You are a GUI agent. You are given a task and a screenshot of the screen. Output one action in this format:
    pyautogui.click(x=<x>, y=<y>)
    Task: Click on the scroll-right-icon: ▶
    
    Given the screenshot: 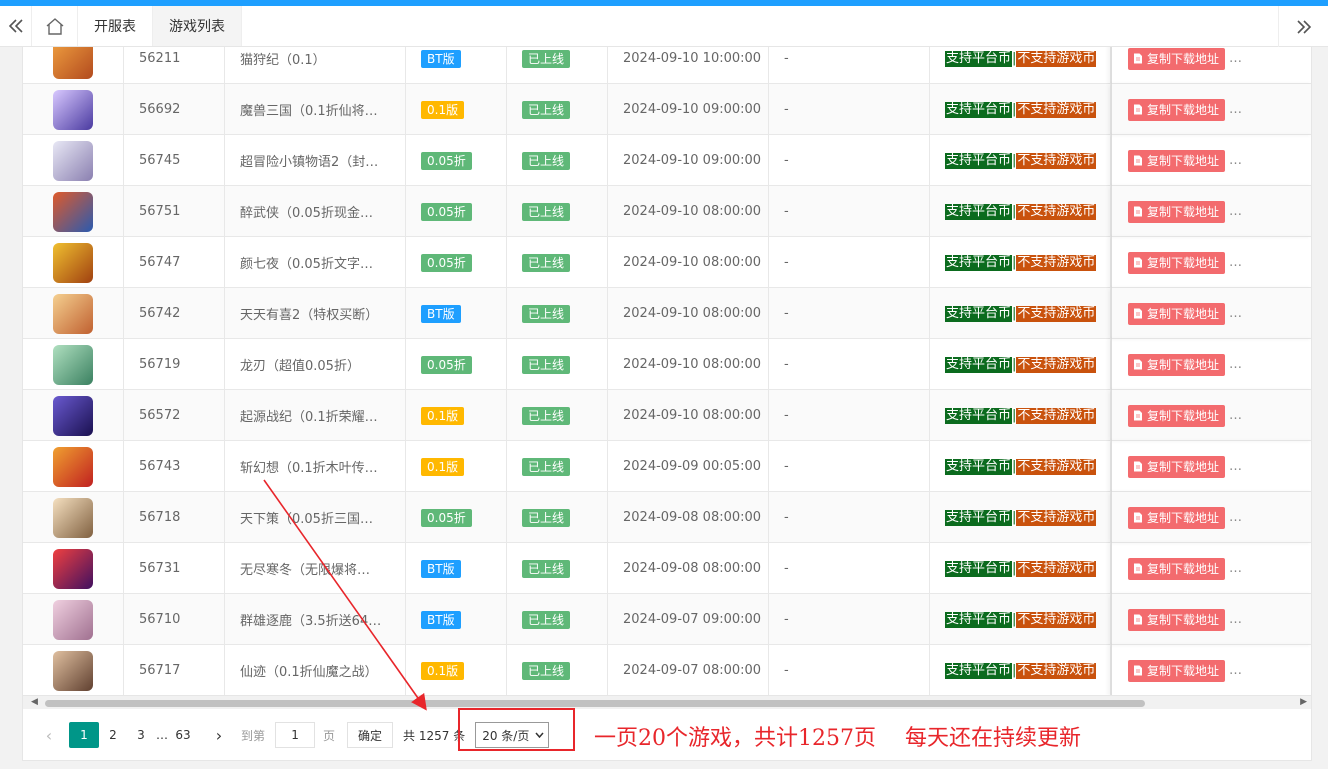 What is the action you would take?
    pyautogui.click(x=1303, y=702)
    